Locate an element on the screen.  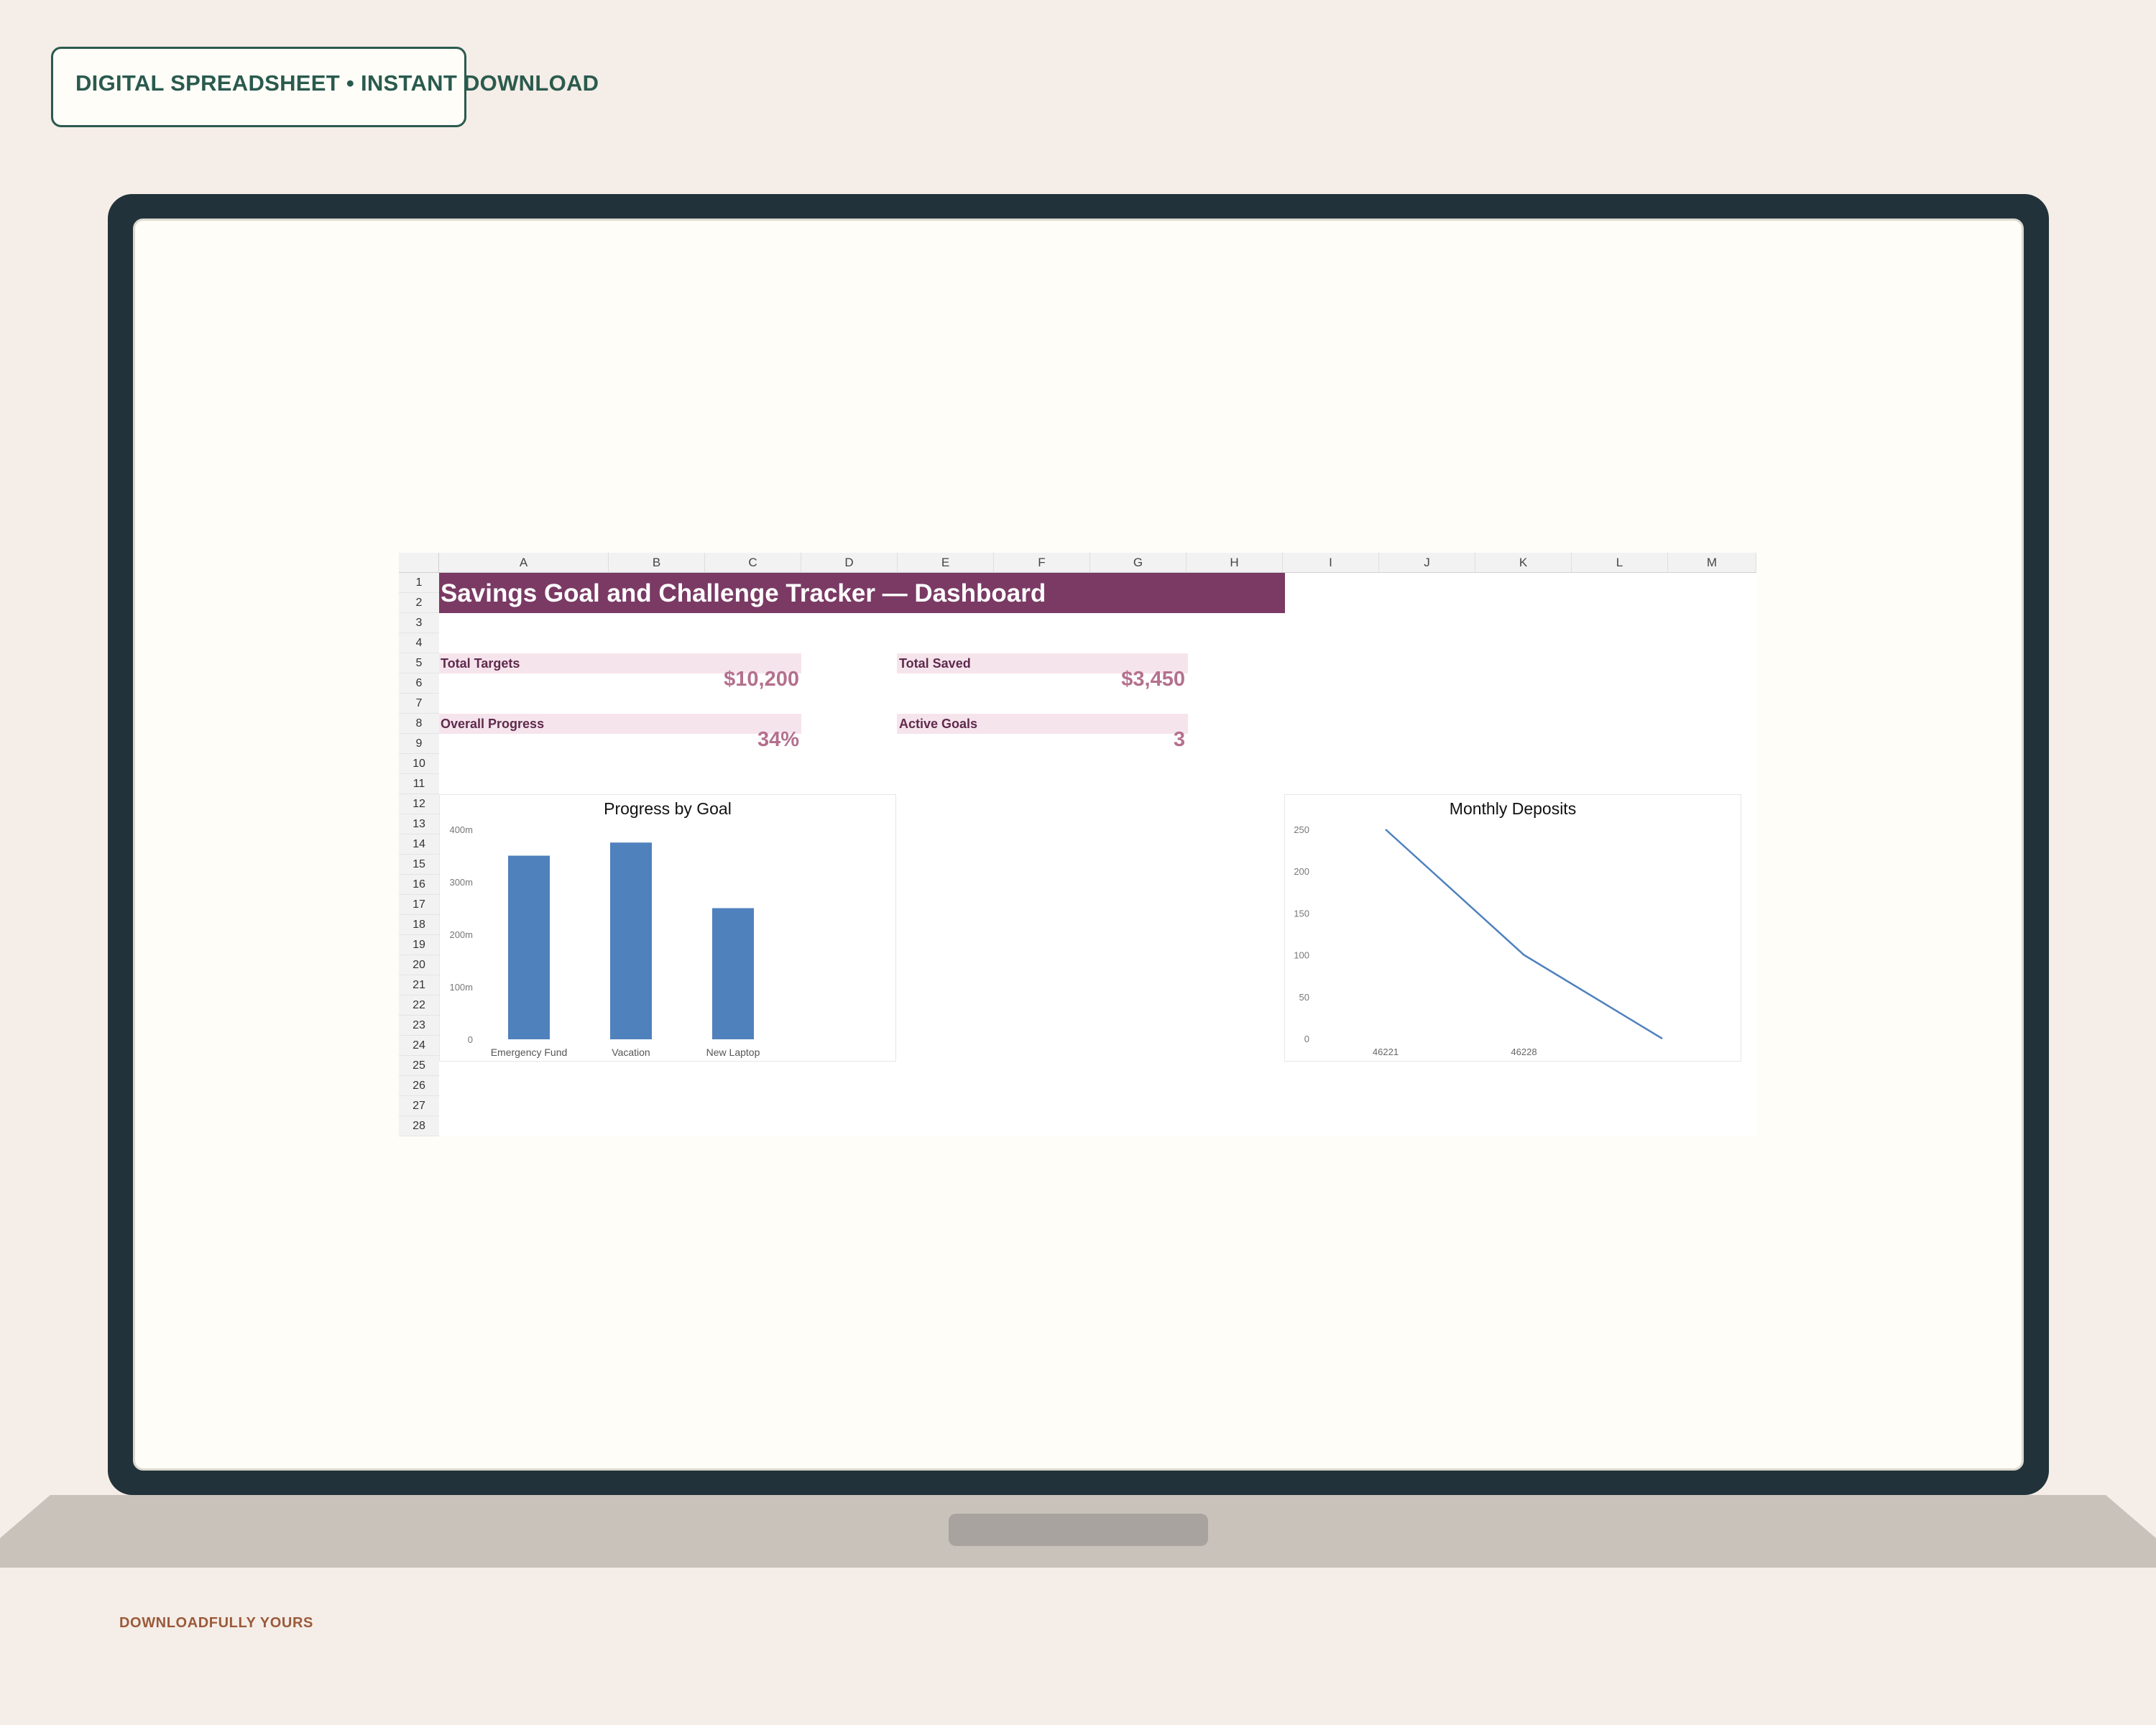
column-header-d: D is located at coordinates (850, 563).